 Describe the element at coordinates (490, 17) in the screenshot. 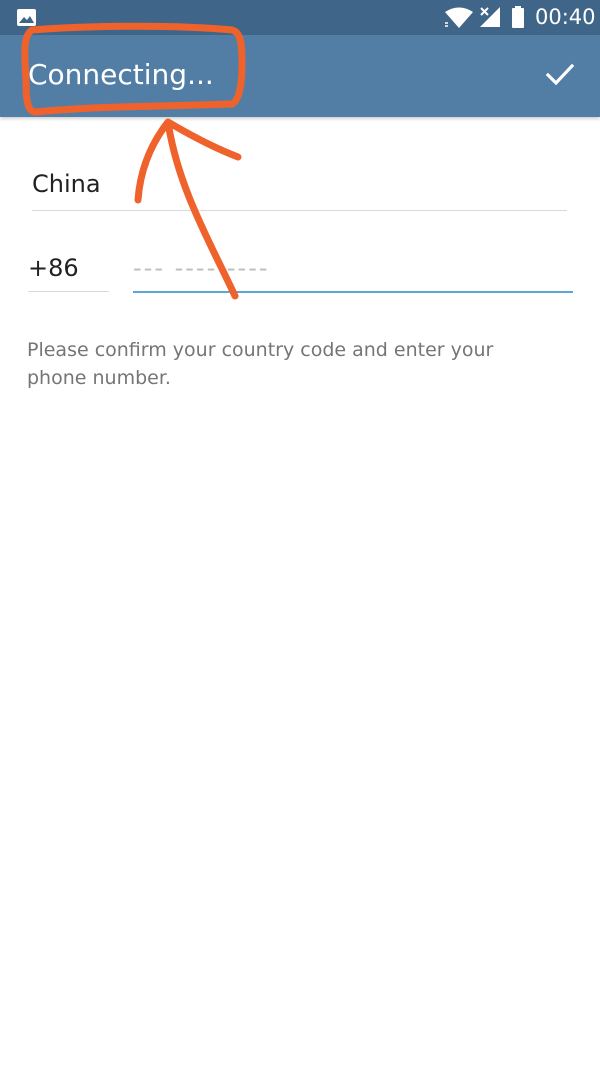

I see `signal-no-service-icon` at that location.